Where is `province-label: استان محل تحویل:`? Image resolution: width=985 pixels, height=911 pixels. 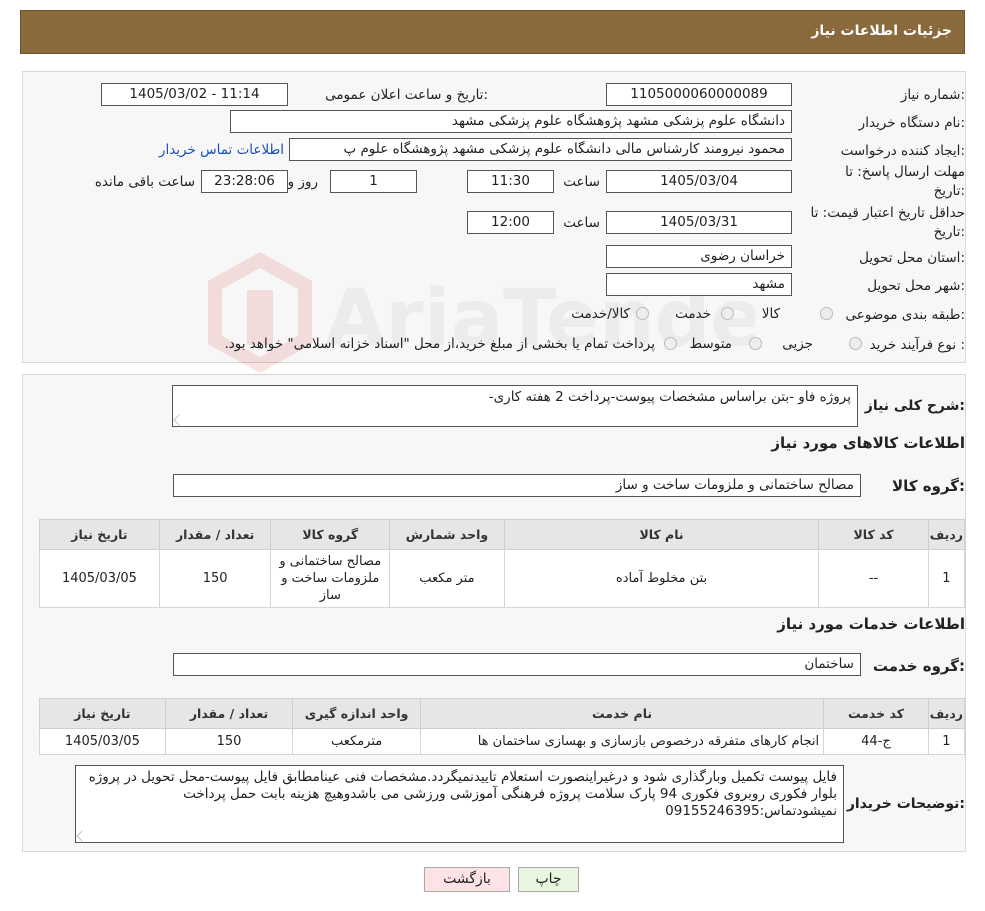 province-label: استان محل تحویل: is located at coordinates (912, 258).